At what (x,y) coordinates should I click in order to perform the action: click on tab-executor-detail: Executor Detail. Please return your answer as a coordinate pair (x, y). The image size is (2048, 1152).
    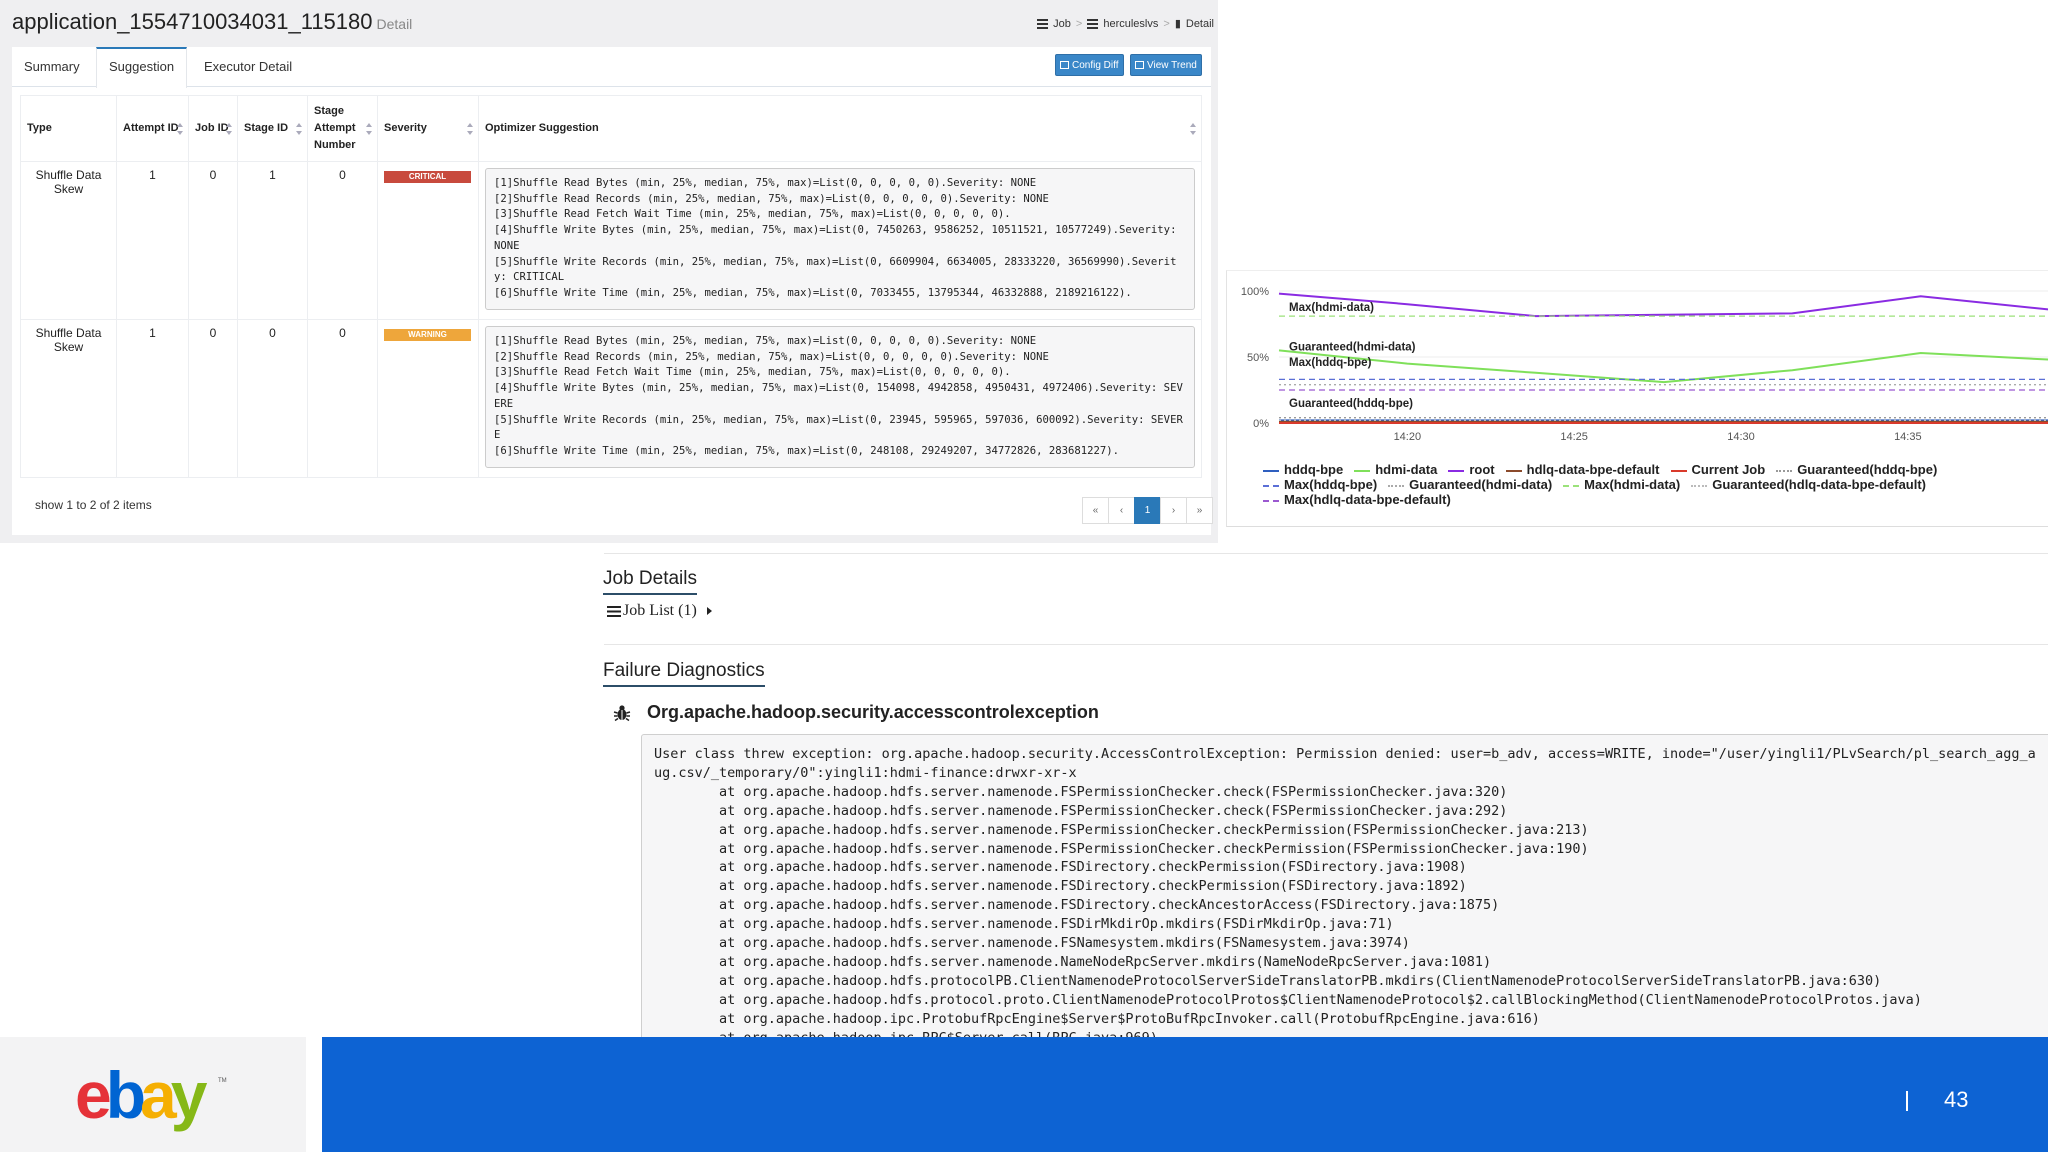
    Looking at the image, I should click on (248, 67).